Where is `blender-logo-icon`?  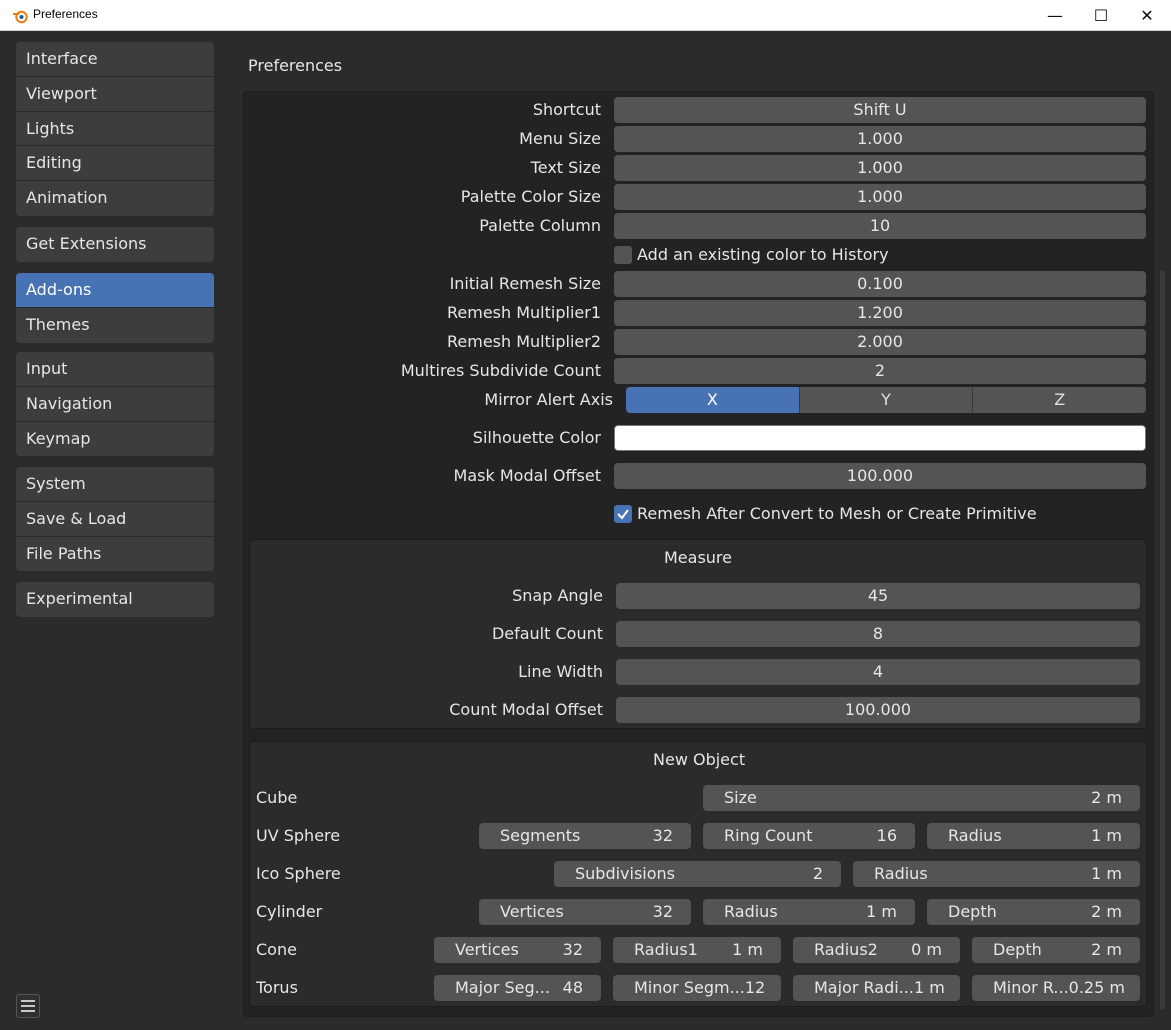 blender-logo-icon is located at coordinates (20, 17).